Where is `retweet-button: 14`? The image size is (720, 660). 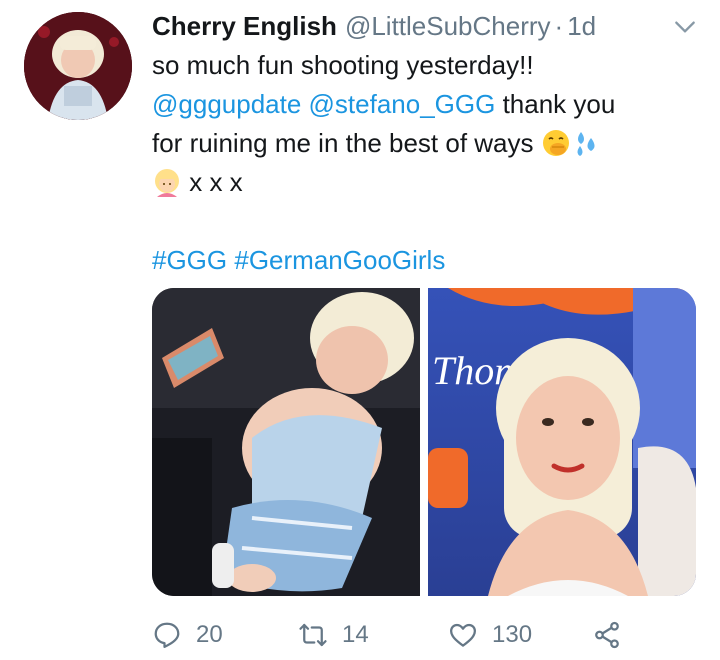
retweet-button: 14 is located at coordinates (333, 635).